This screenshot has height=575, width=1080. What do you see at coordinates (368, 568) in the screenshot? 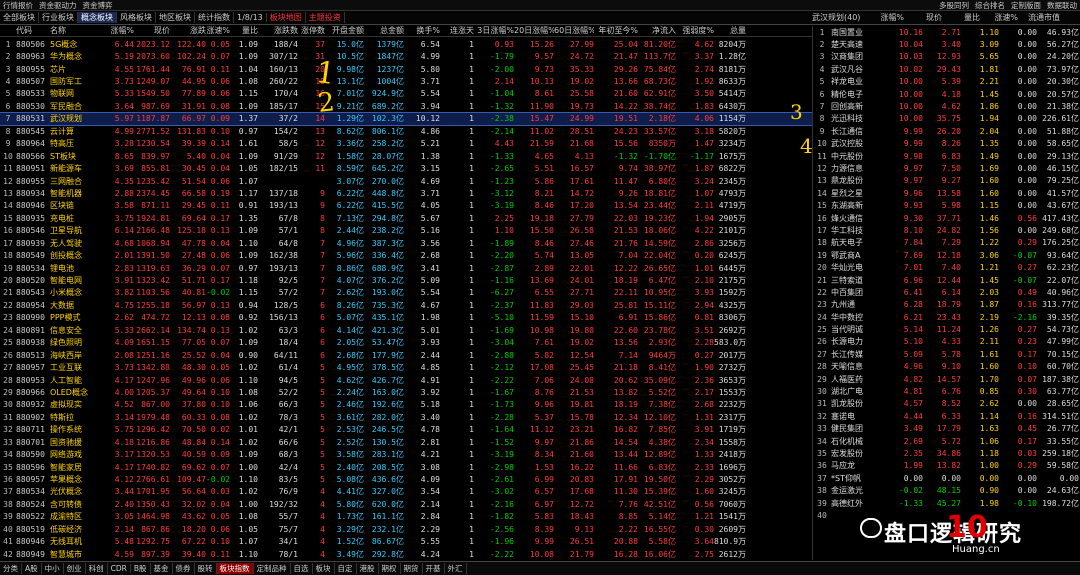
I see `market-tab: 港股` at bounding box center [368, 568].